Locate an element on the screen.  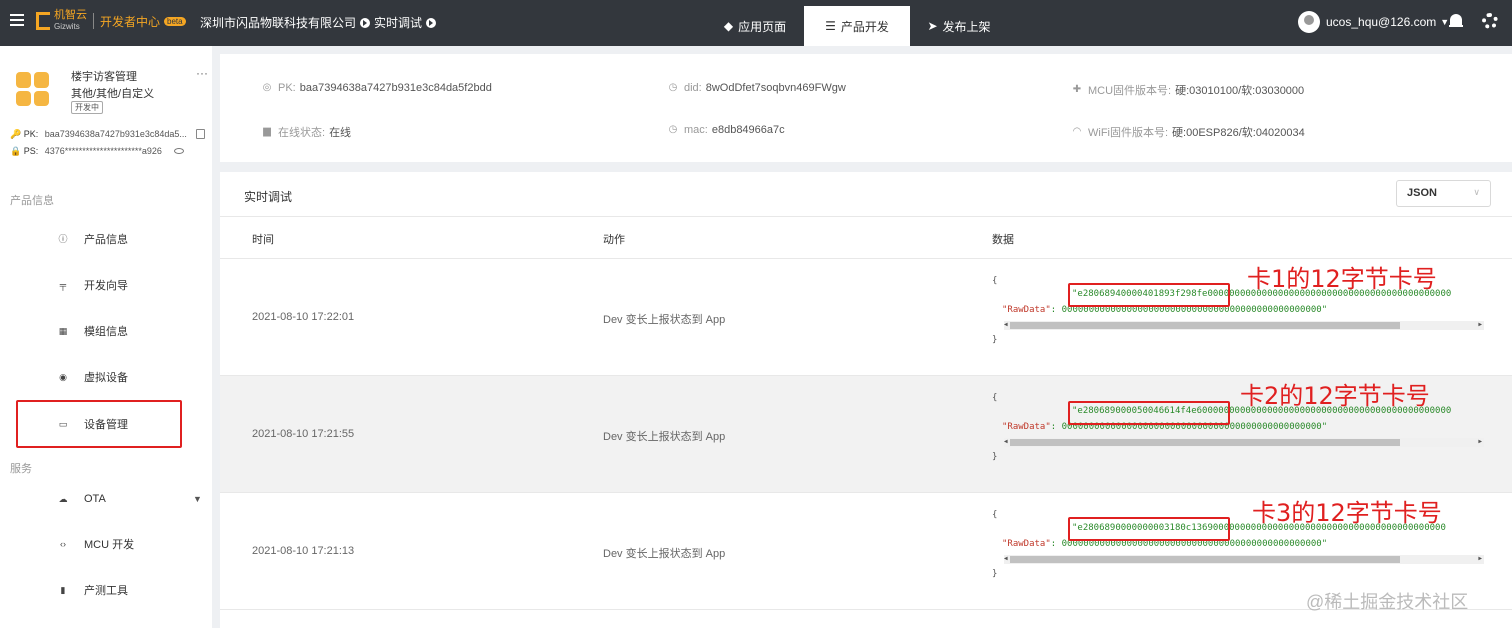
logo-sub: Gizwits is located at coordinates (67, 26).